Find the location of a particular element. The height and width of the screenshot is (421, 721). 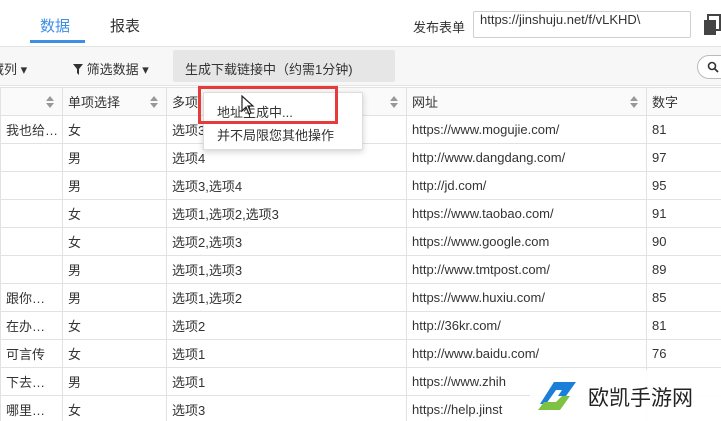

column-header: 单项选择 is located at coordinates (114, 101).